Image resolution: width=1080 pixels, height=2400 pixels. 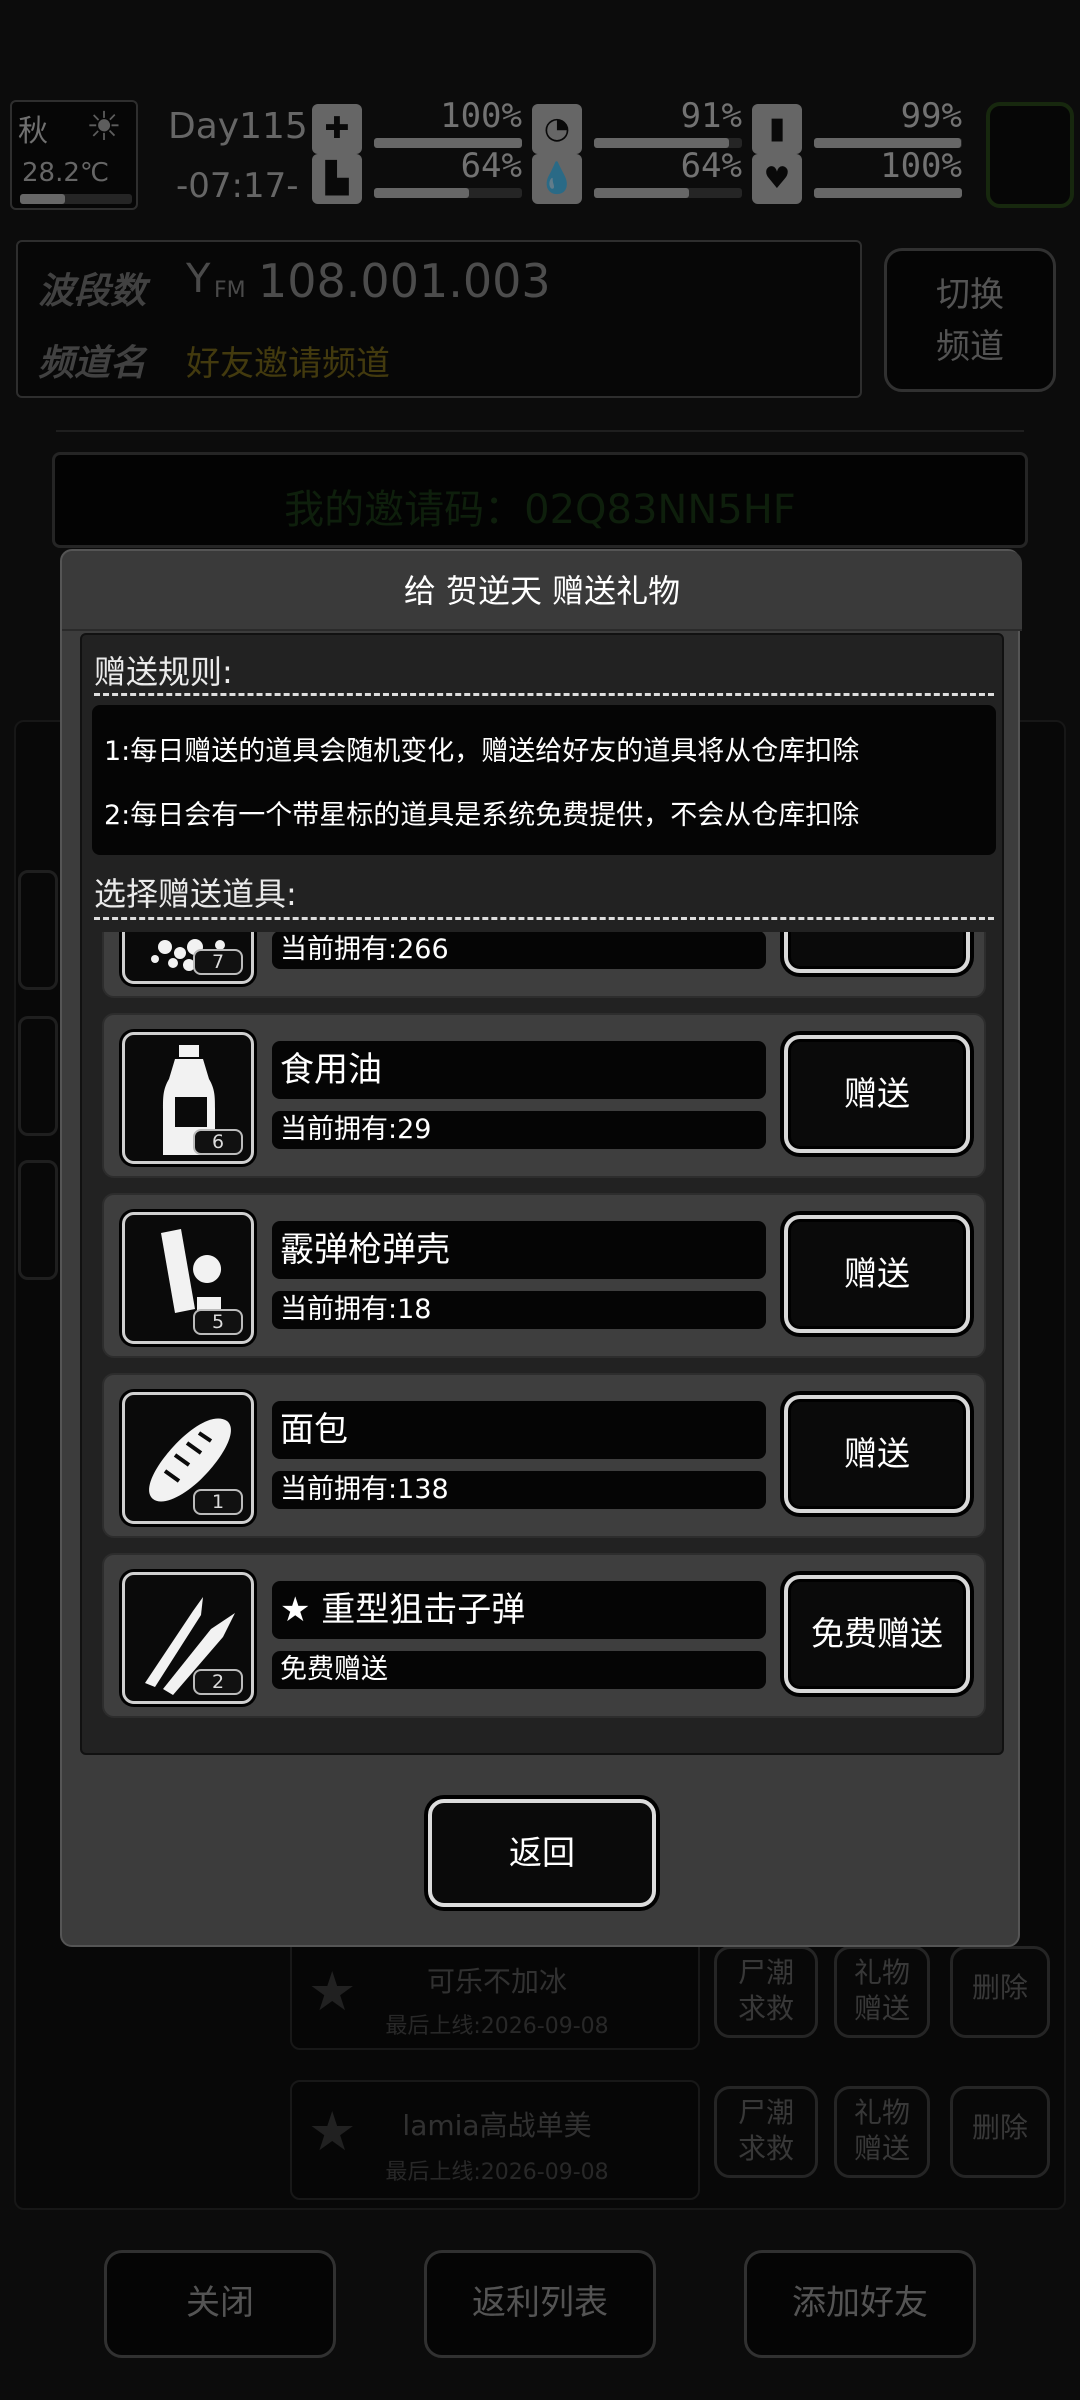 I want to click on salt-icon: 7, so click(x=188, y=958).